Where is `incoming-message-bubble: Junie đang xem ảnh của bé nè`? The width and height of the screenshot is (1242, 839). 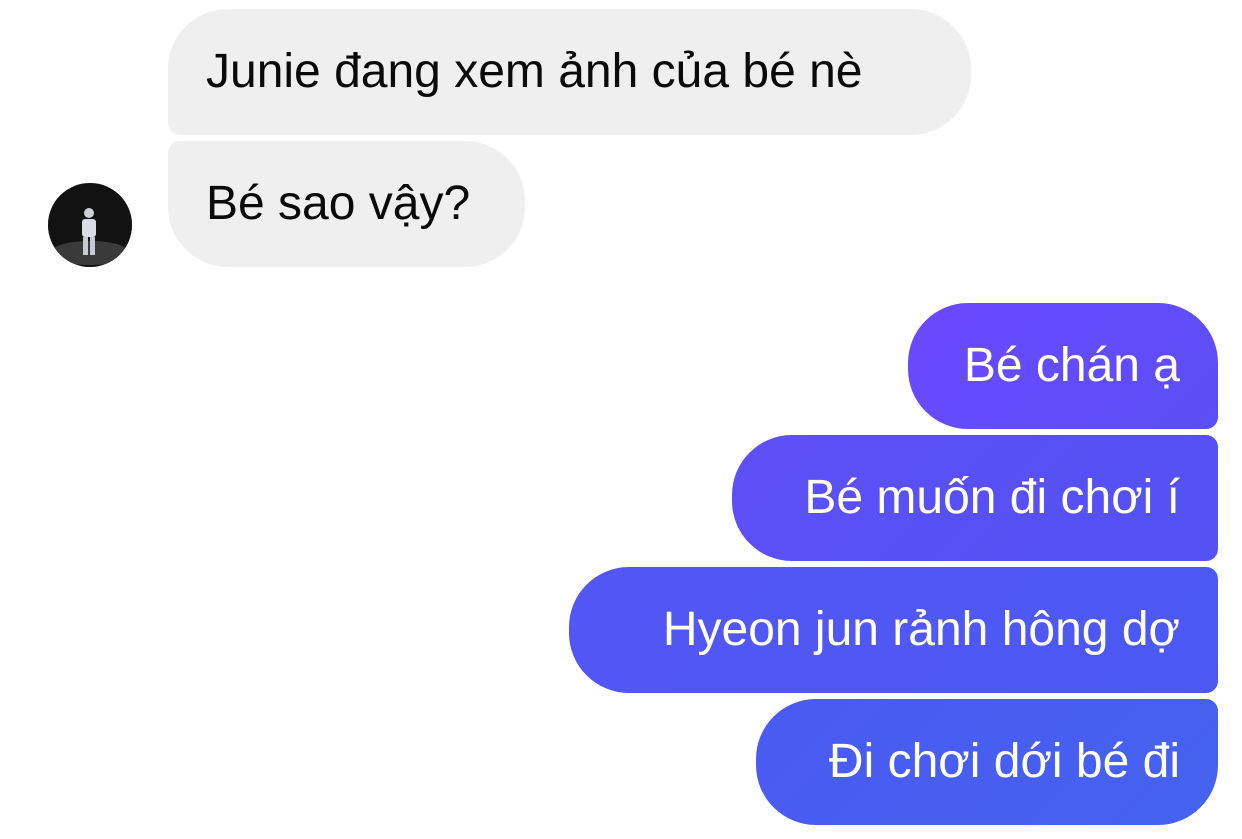
incoming-message-bubble: Junie đang xem ảnh của bé nè is located at coordinates (569, 72).